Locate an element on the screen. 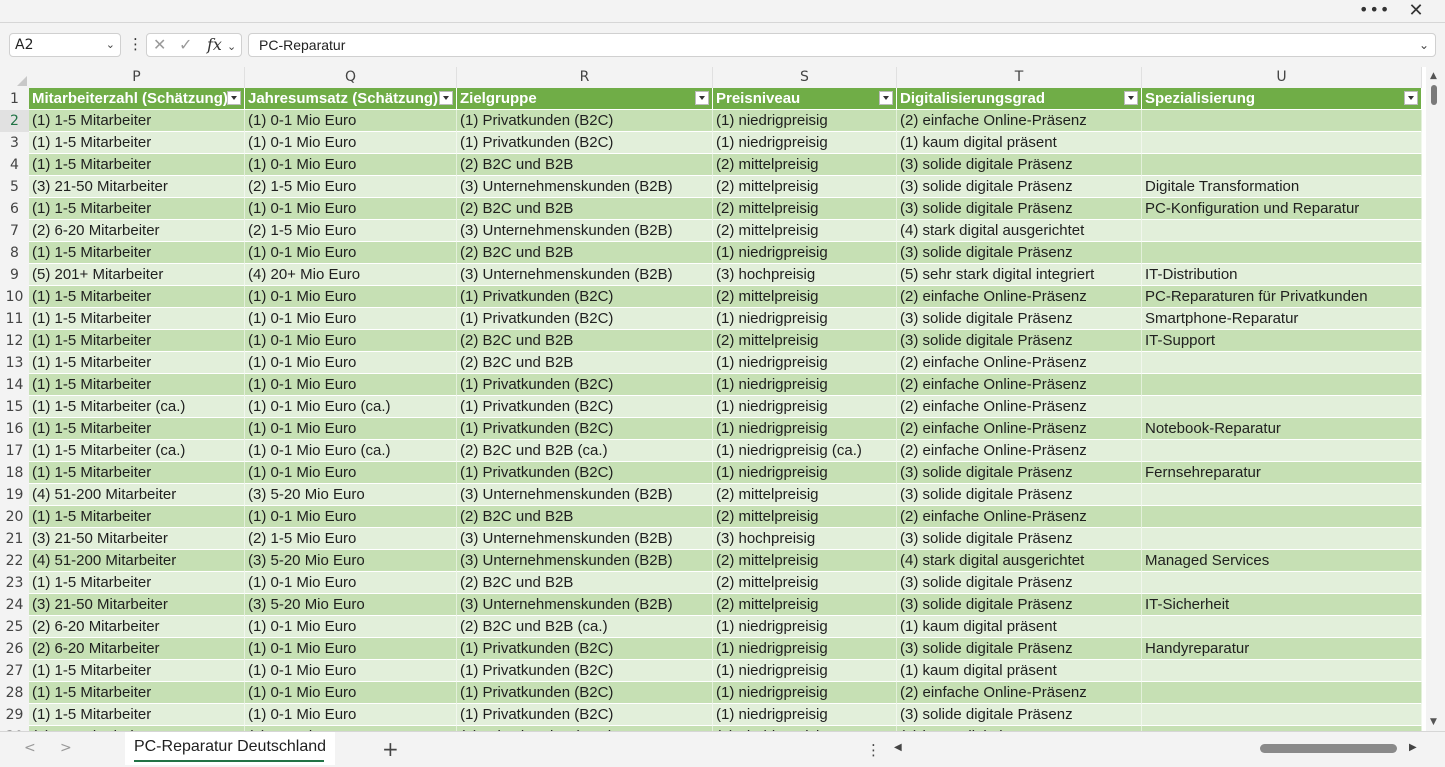 This screenshot has width=1445, height=767. row-number: 16 is located at coordinates (14, 429).